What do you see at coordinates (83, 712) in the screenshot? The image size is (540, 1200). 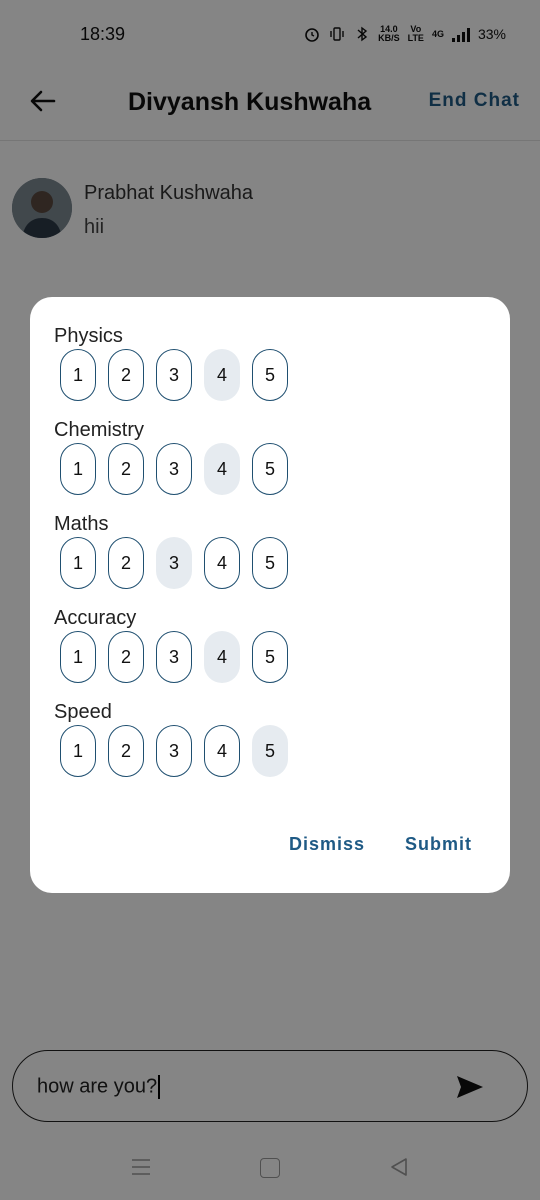 I see `rating-label: Speed` at bounding box center [83, 712].